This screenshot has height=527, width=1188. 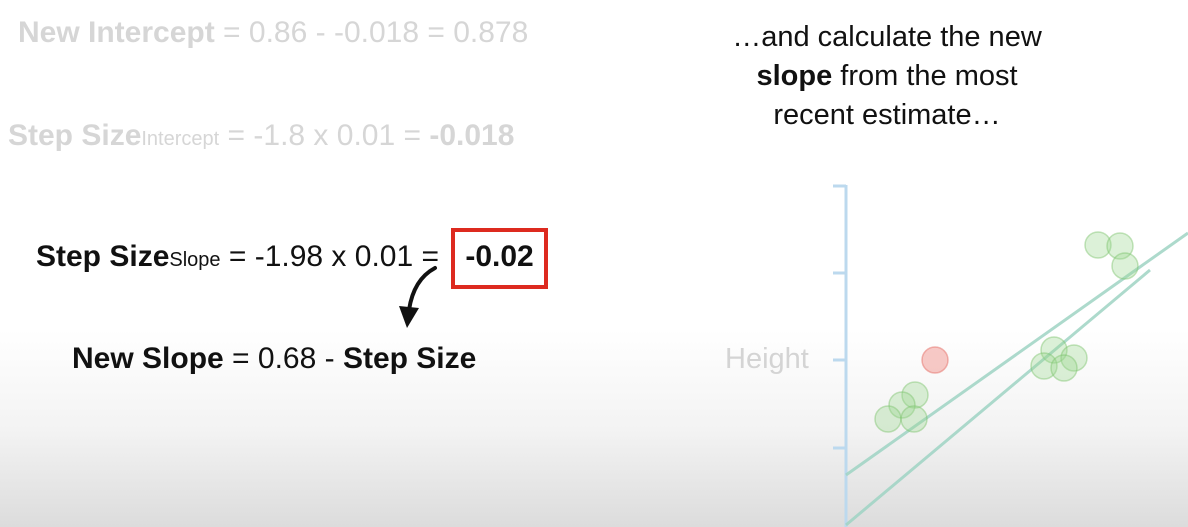 I want to click on step-size-slope-equation: Step SizeSlope = -1.98 x 0.01 = -0.02, so click(x=292, y=258).